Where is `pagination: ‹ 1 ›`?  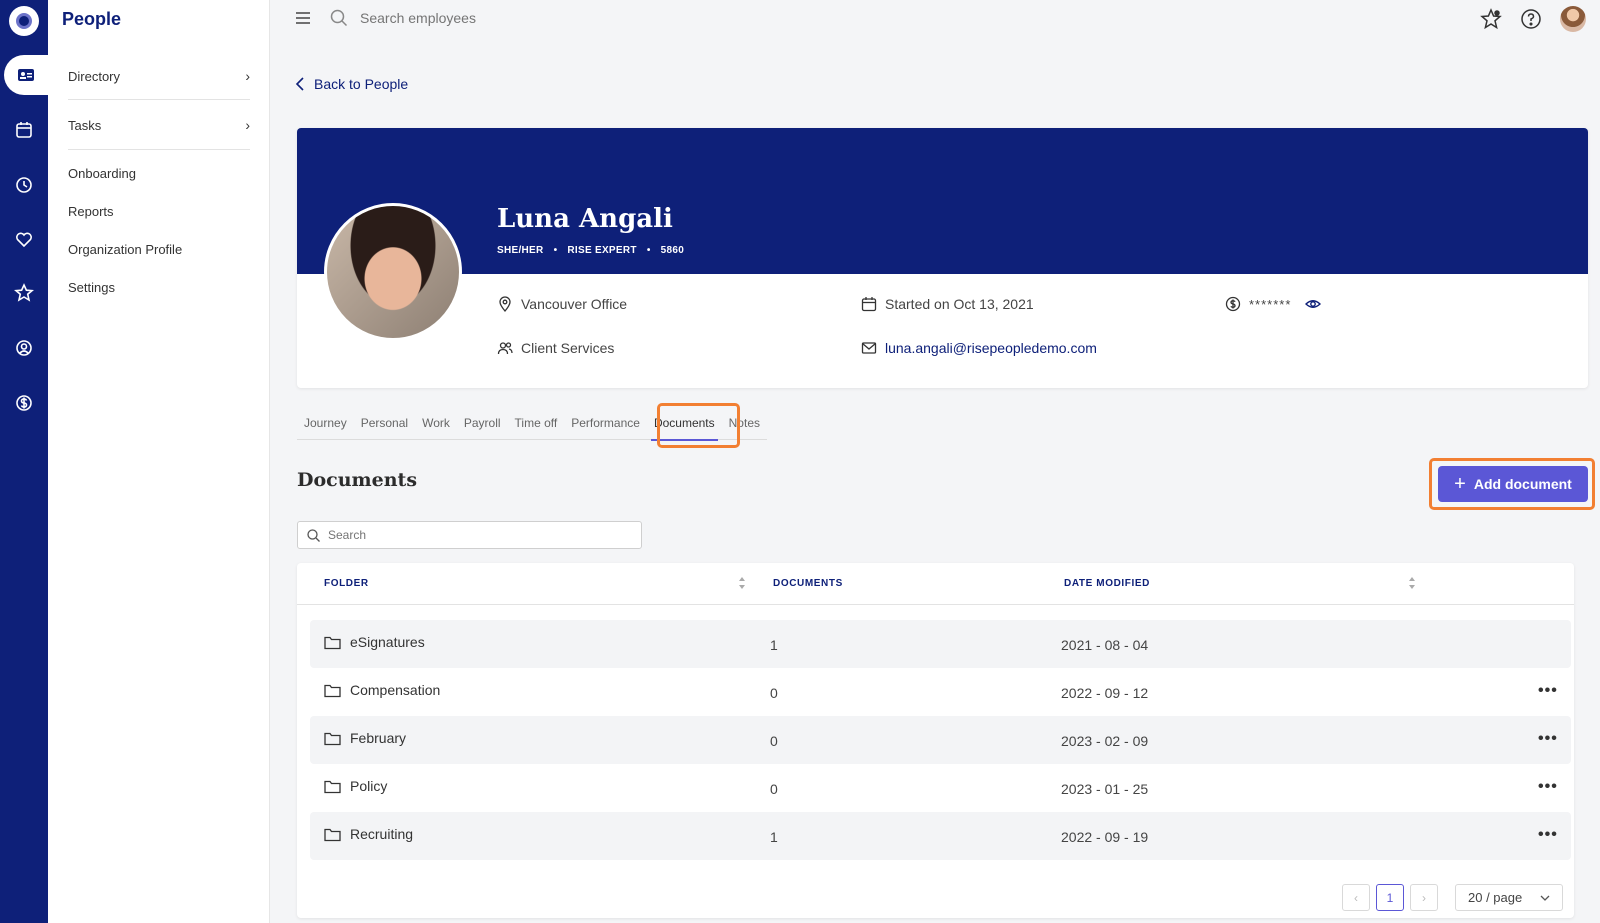
pagination: ‹ 1 › is located at coordinates (1390, 897).